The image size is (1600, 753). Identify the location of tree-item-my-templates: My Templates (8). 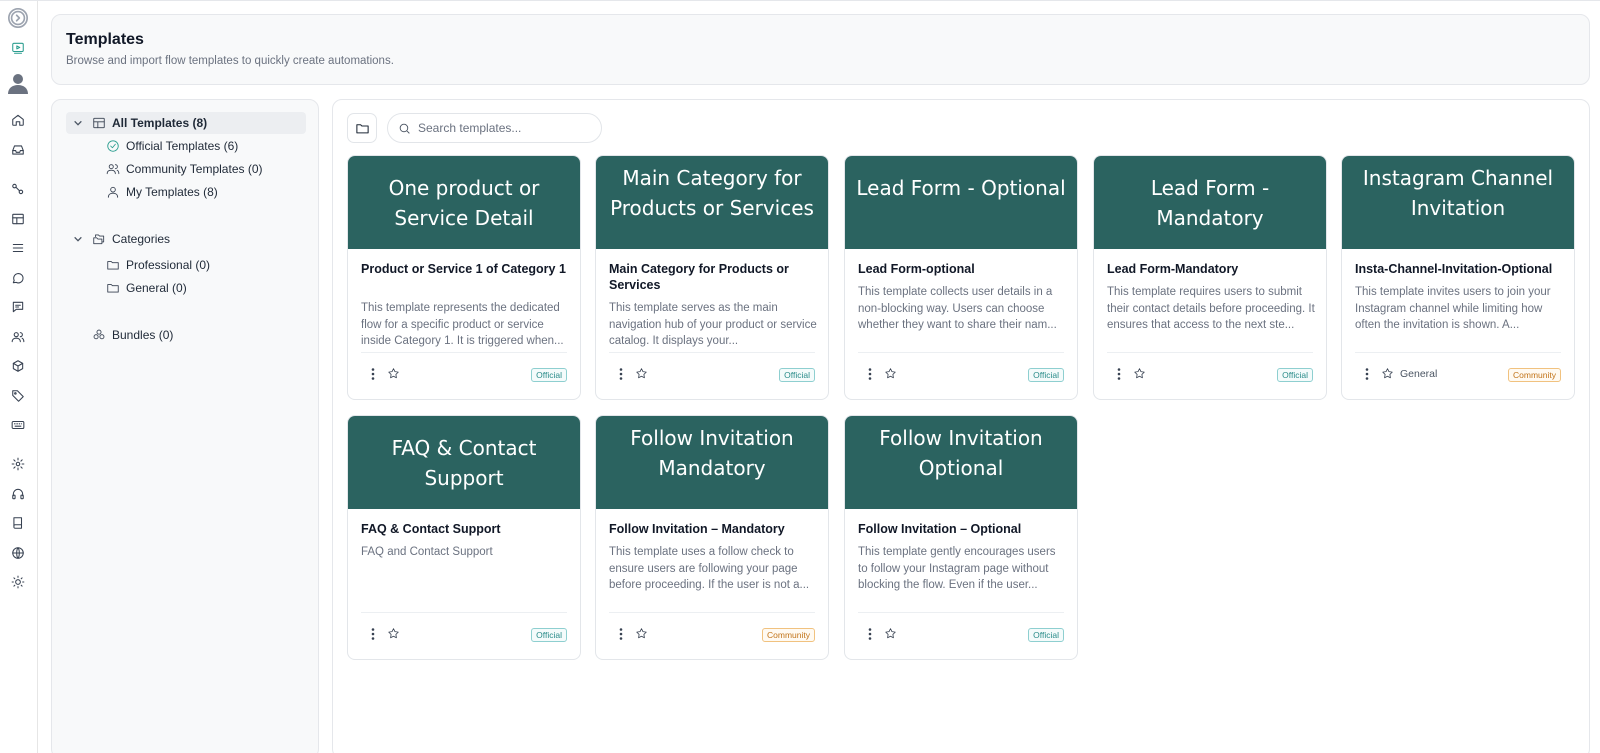
(162, 192).